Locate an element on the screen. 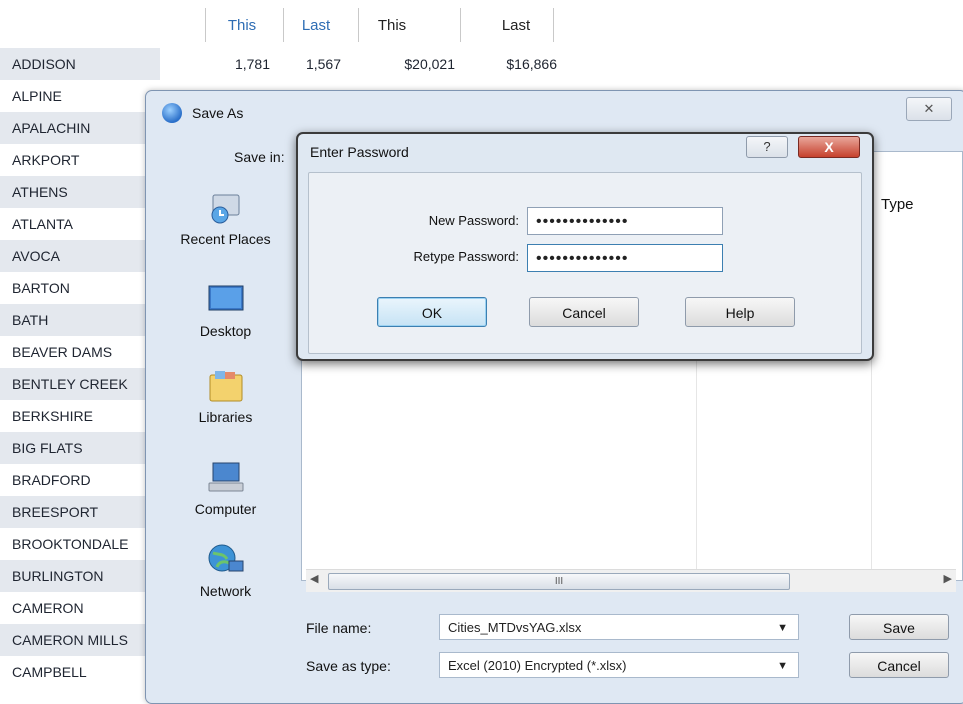 This screenshot has height=704, width=963. place-label: Libraries is located at coordinates (225, 417).